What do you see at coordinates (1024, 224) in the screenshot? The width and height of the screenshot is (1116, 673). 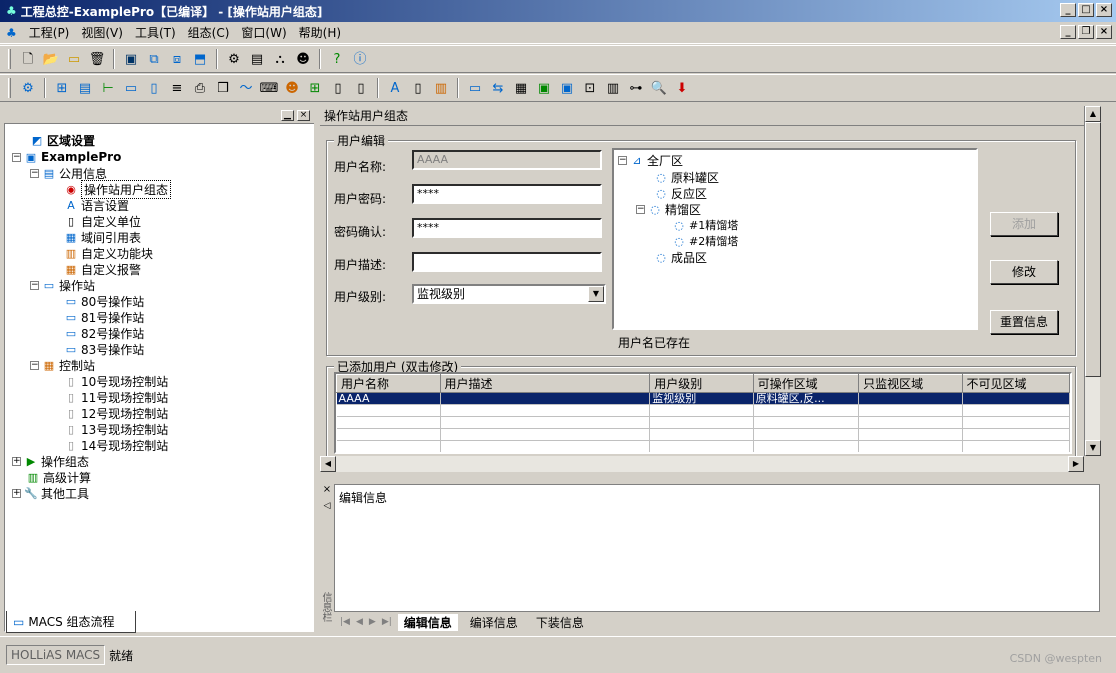 I see `add-button: 添加` at bounding box center [1024, 224].